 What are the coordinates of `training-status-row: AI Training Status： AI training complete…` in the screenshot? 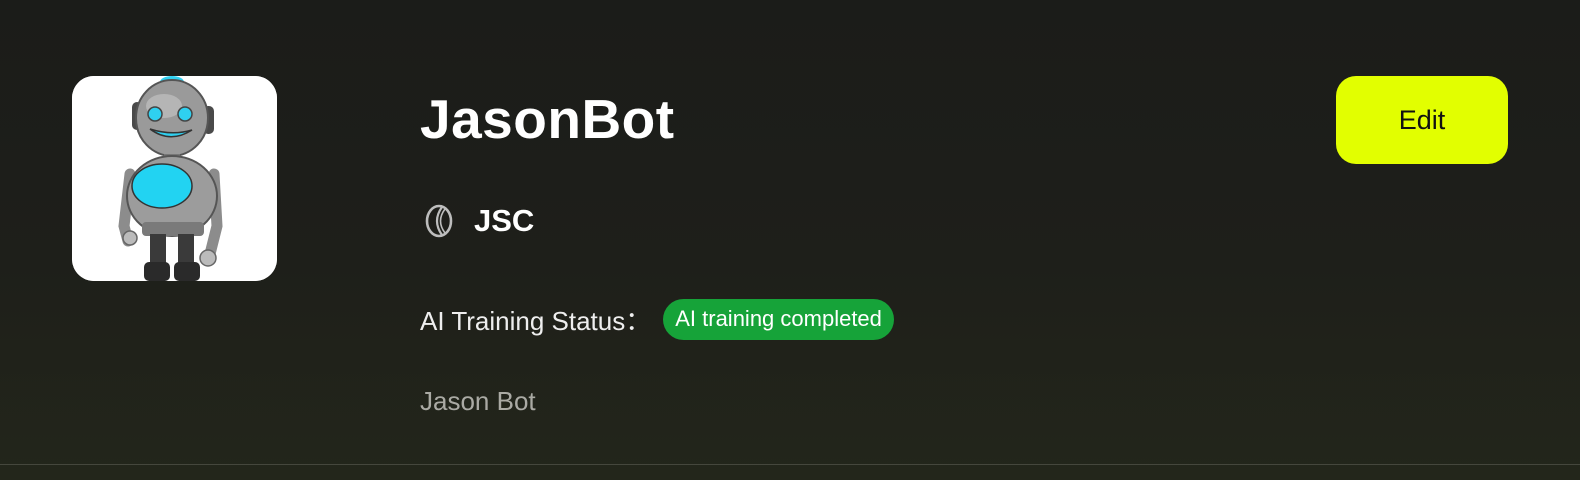 It's located at (657, 319).